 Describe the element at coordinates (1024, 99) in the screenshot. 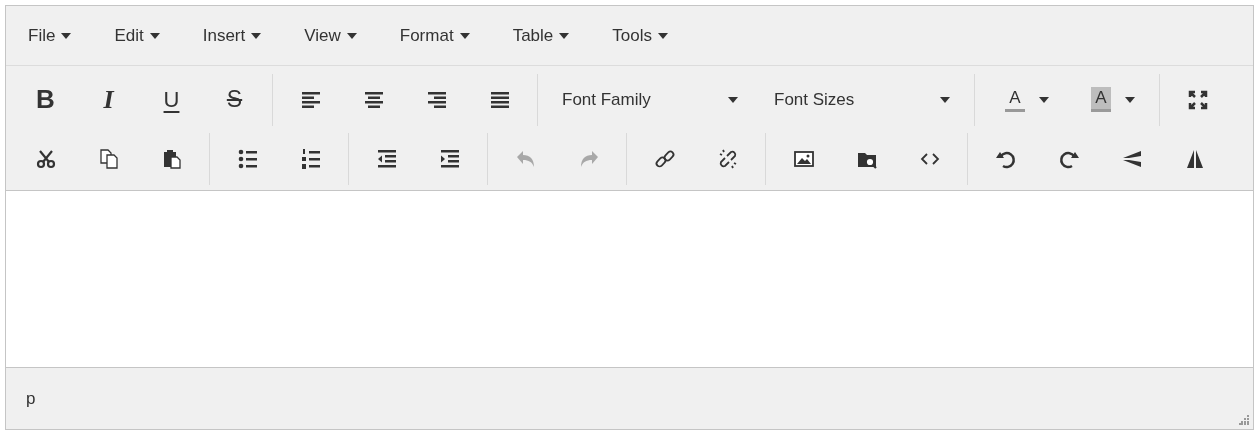

I see `text-color-button: A` at that location.